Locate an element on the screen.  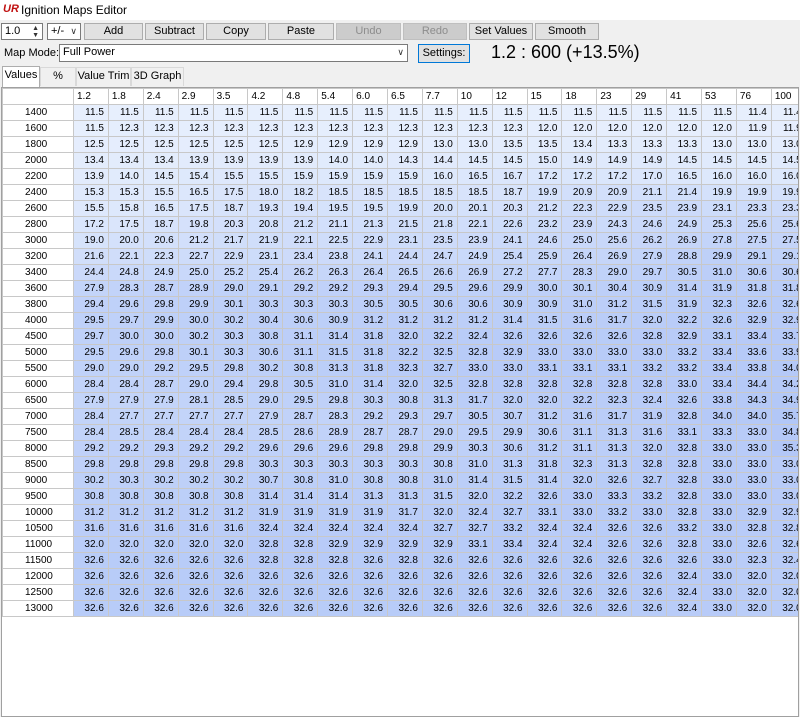
add-button: Add is located at coordinates (113, 31).